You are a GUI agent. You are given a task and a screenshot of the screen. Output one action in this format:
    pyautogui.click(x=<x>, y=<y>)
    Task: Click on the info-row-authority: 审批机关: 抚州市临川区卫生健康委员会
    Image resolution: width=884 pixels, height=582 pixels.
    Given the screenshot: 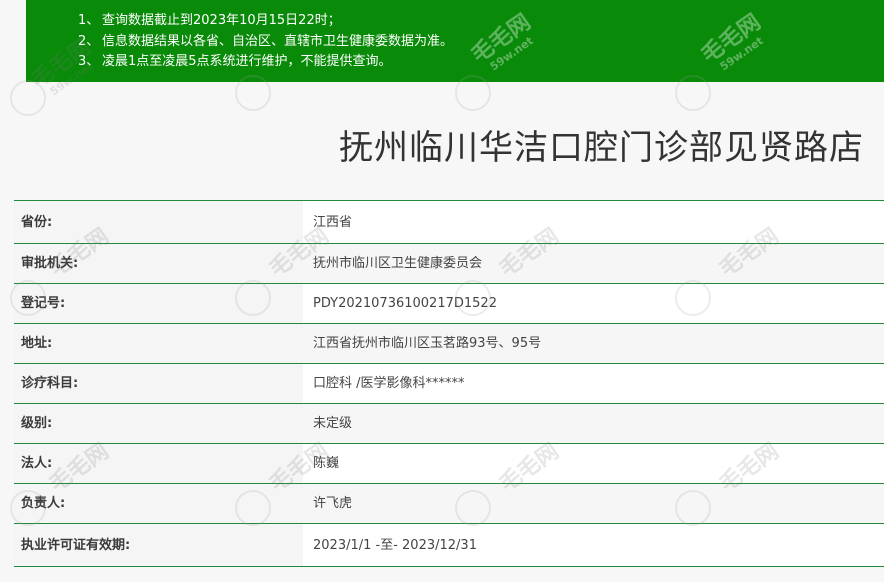 What is the action you would take?
    pyautogui.click(x=449, y=264)
    